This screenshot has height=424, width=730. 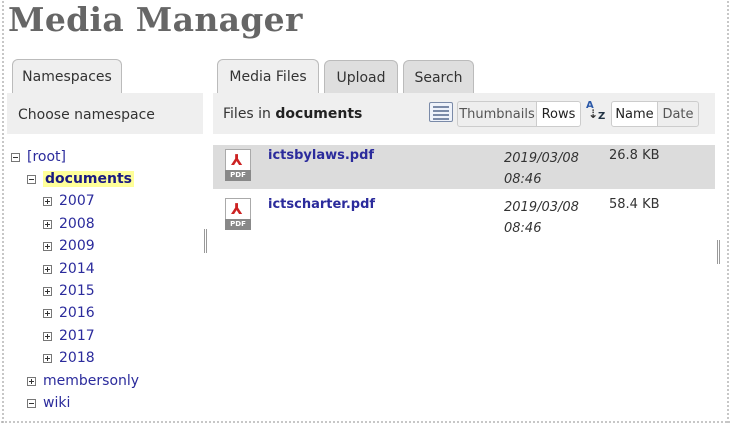 What do you see at coordinates (634, 204) in the screenshot?
I see `file-size: 58.4 KB` at bounding box center [634, 204].